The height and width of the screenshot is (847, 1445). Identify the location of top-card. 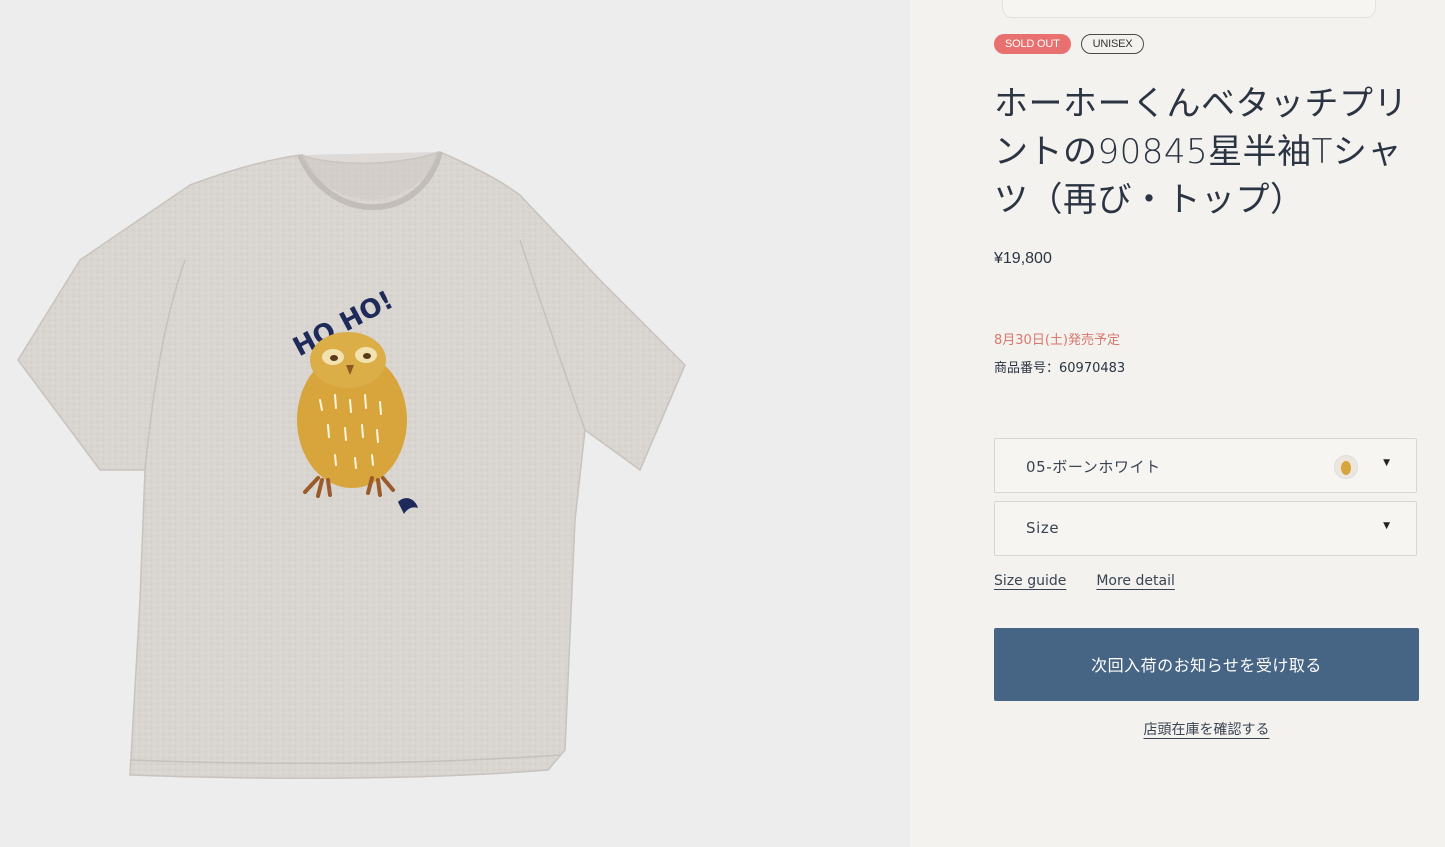
(1189, 9).